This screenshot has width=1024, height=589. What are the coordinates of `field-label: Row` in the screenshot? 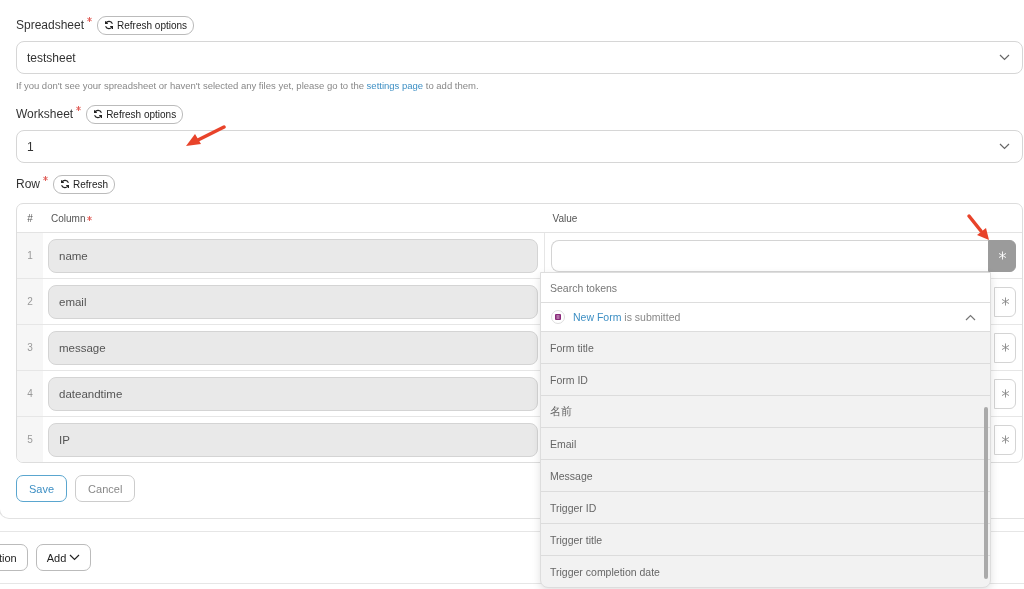 It's located at (28, 184).